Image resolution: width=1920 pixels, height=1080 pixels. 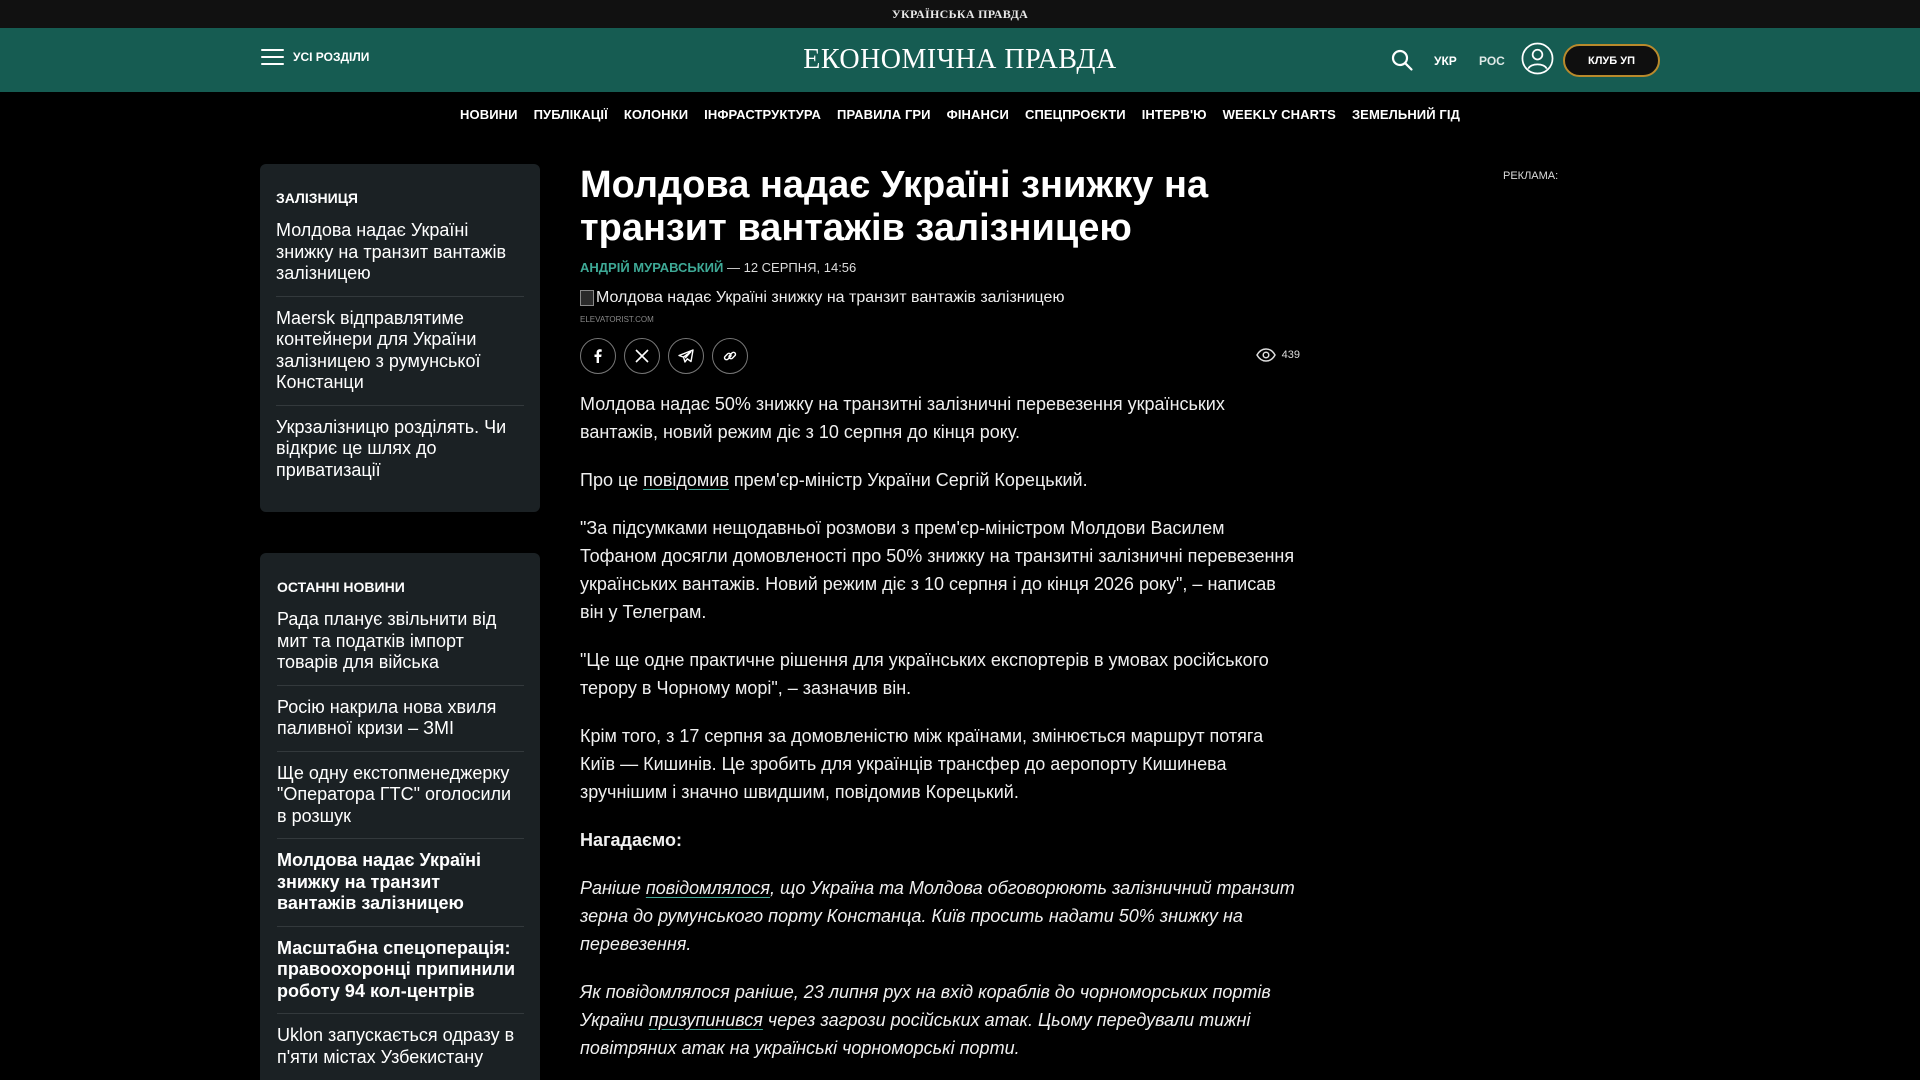 I want to click on telegram-icon, so click(x=686, y=356).